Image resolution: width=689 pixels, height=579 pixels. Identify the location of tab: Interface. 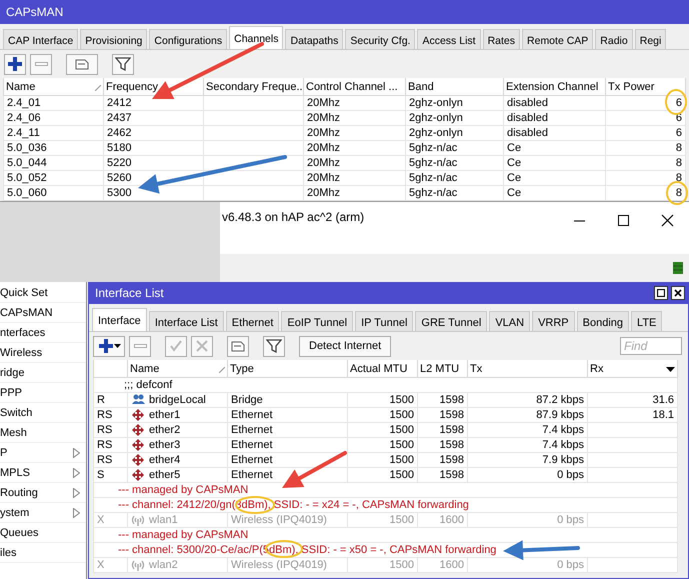
(119, 319).